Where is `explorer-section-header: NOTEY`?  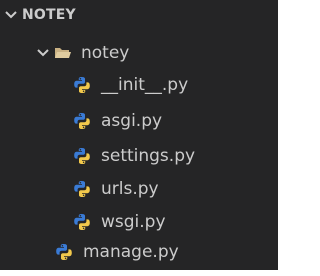 explorer-section-header: NOTEY is located at coordinates (139, 14).